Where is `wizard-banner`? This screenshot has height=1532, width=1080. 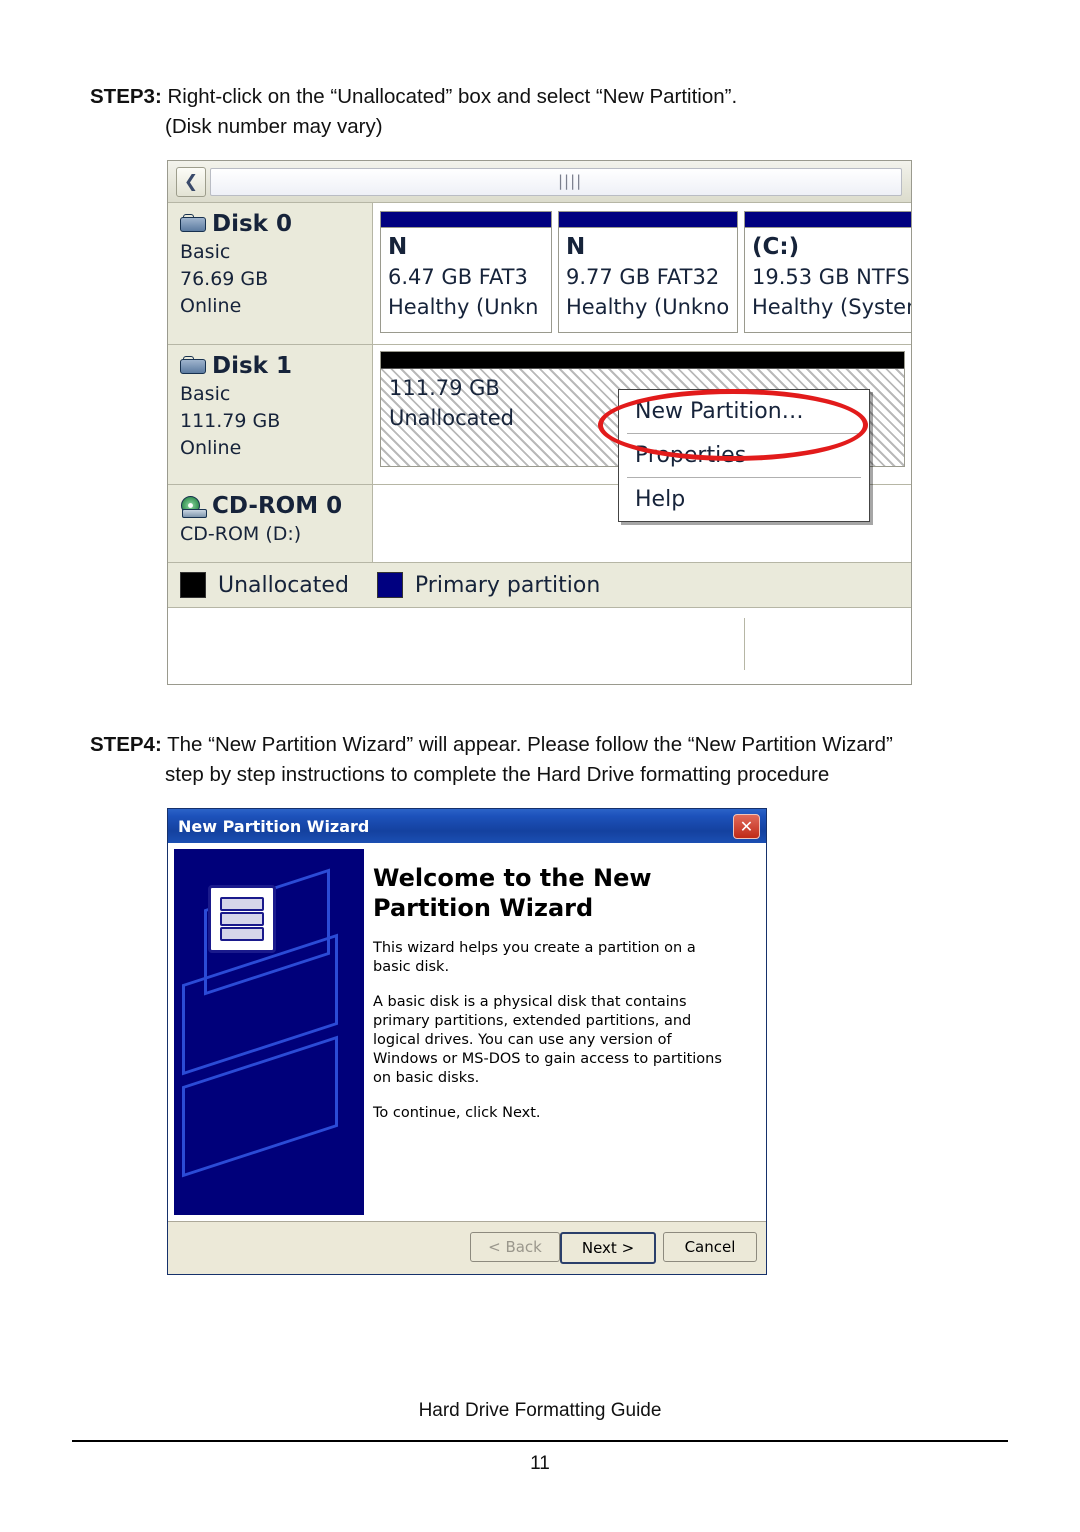
wizard-banner is located at coordinates (269, 1032).